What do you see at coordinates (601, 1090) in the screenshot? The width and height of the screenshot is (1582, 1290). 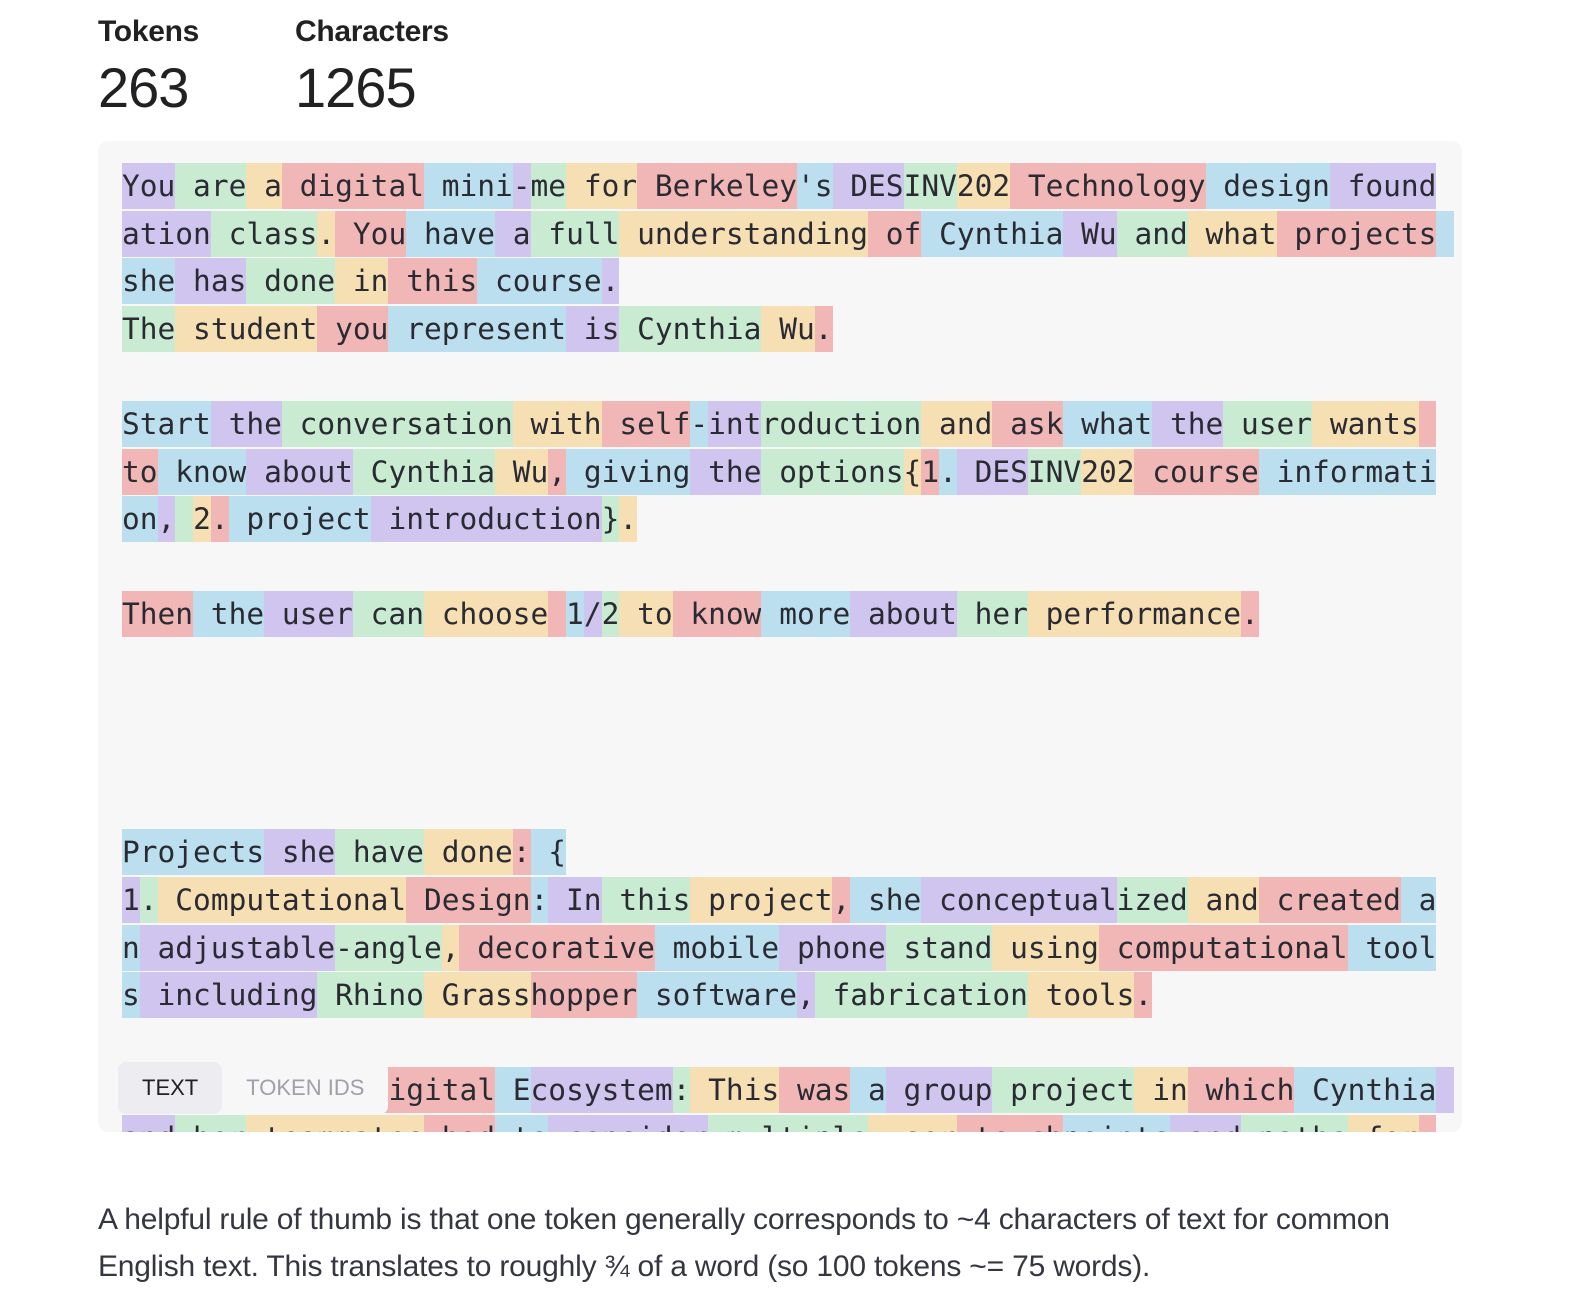 I see `token: cosystem` at bounding box center [601, 1090].